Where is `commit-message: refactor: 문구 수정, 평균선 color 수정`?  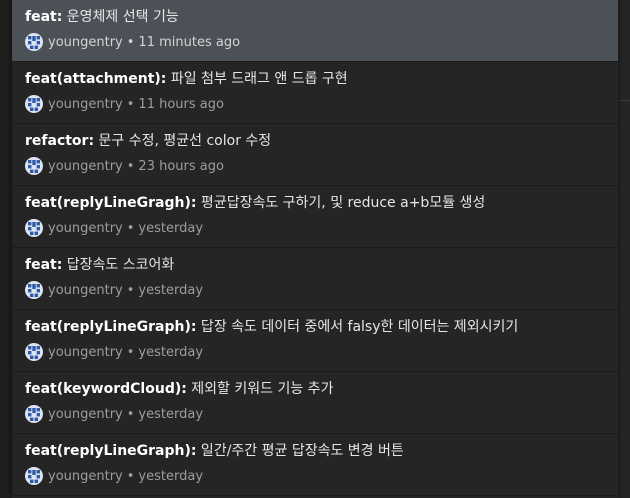 commit-message: refactor: 문구 수정, 평균선 color 수정 is located at coordinates (148, 141).